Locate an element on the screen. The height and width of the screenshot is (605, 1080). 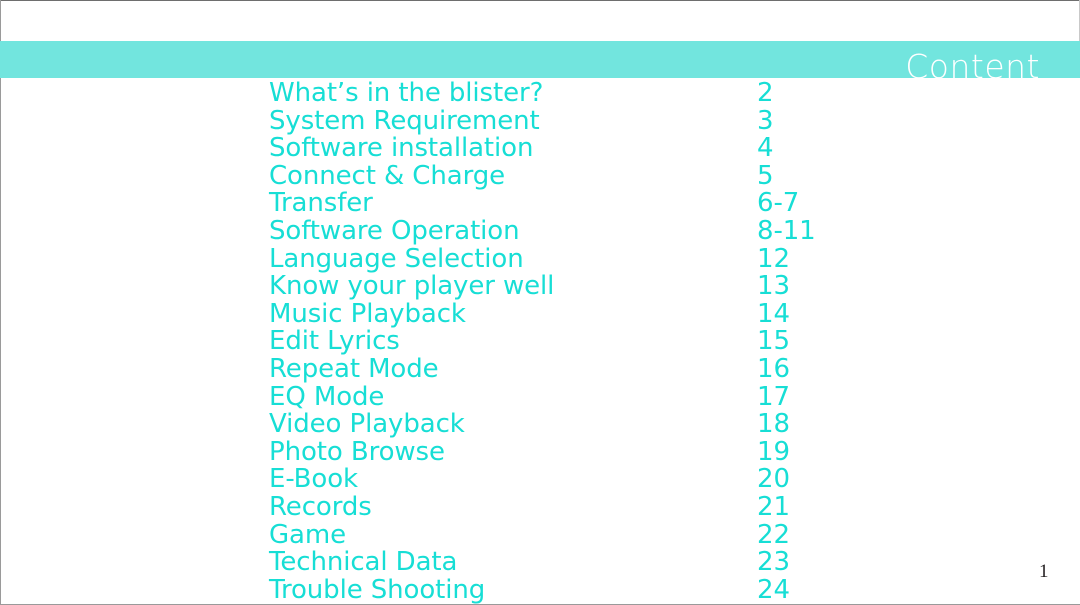
toc-entry: Technical Data 23 is located at coordinates (619, 562).